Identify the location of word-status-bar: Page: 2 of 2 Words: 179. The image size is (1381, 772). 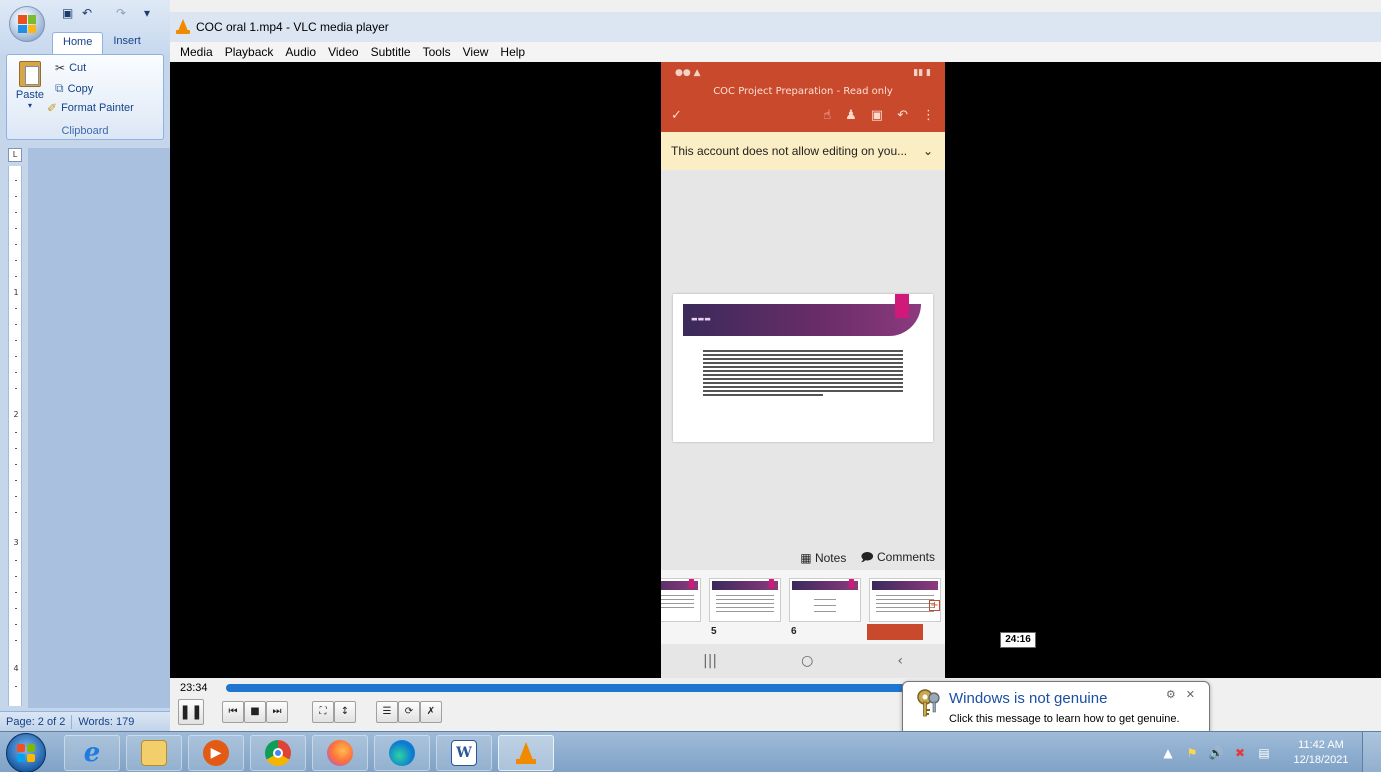
(85, 721).